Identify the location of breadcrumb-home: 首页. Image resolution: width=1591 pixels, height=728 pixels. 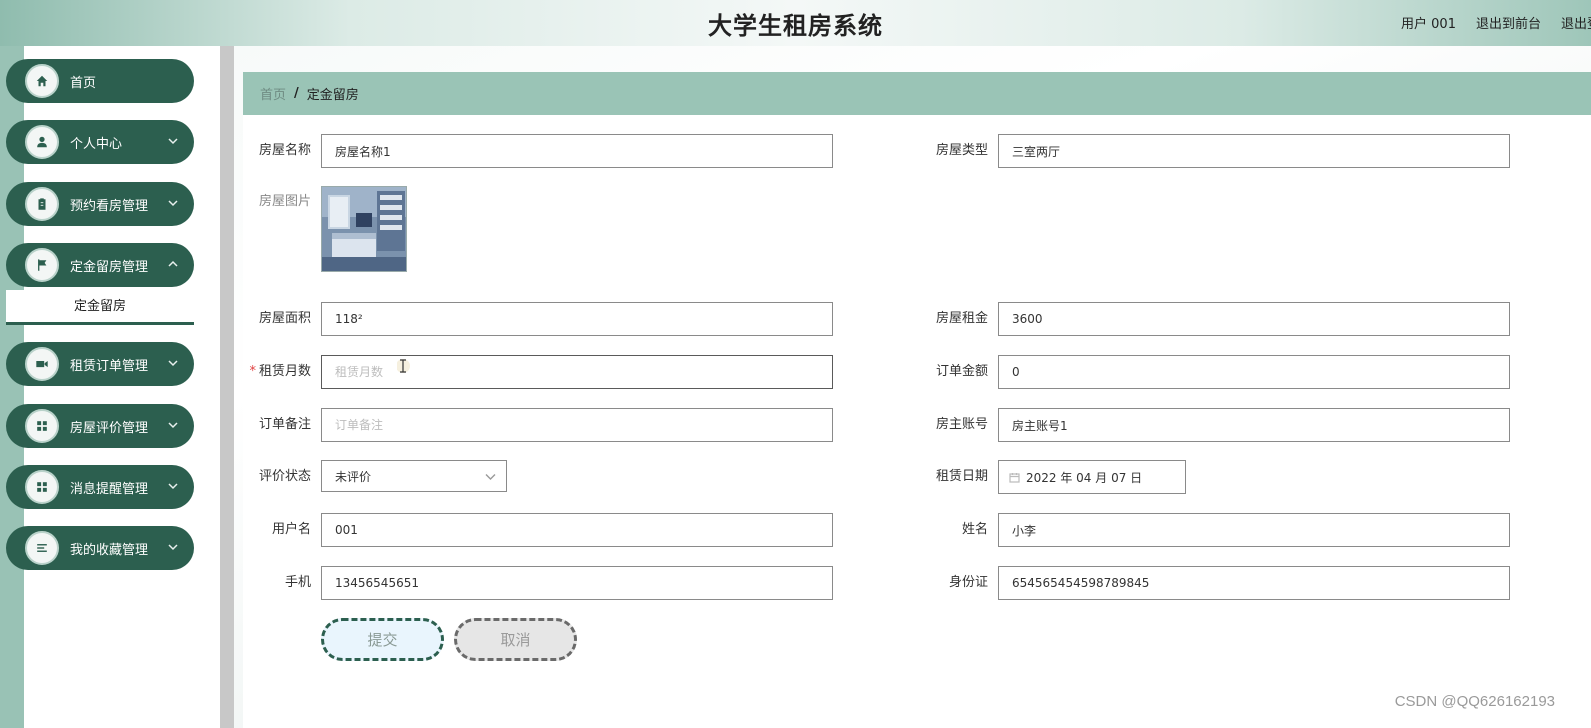
(273, 93).